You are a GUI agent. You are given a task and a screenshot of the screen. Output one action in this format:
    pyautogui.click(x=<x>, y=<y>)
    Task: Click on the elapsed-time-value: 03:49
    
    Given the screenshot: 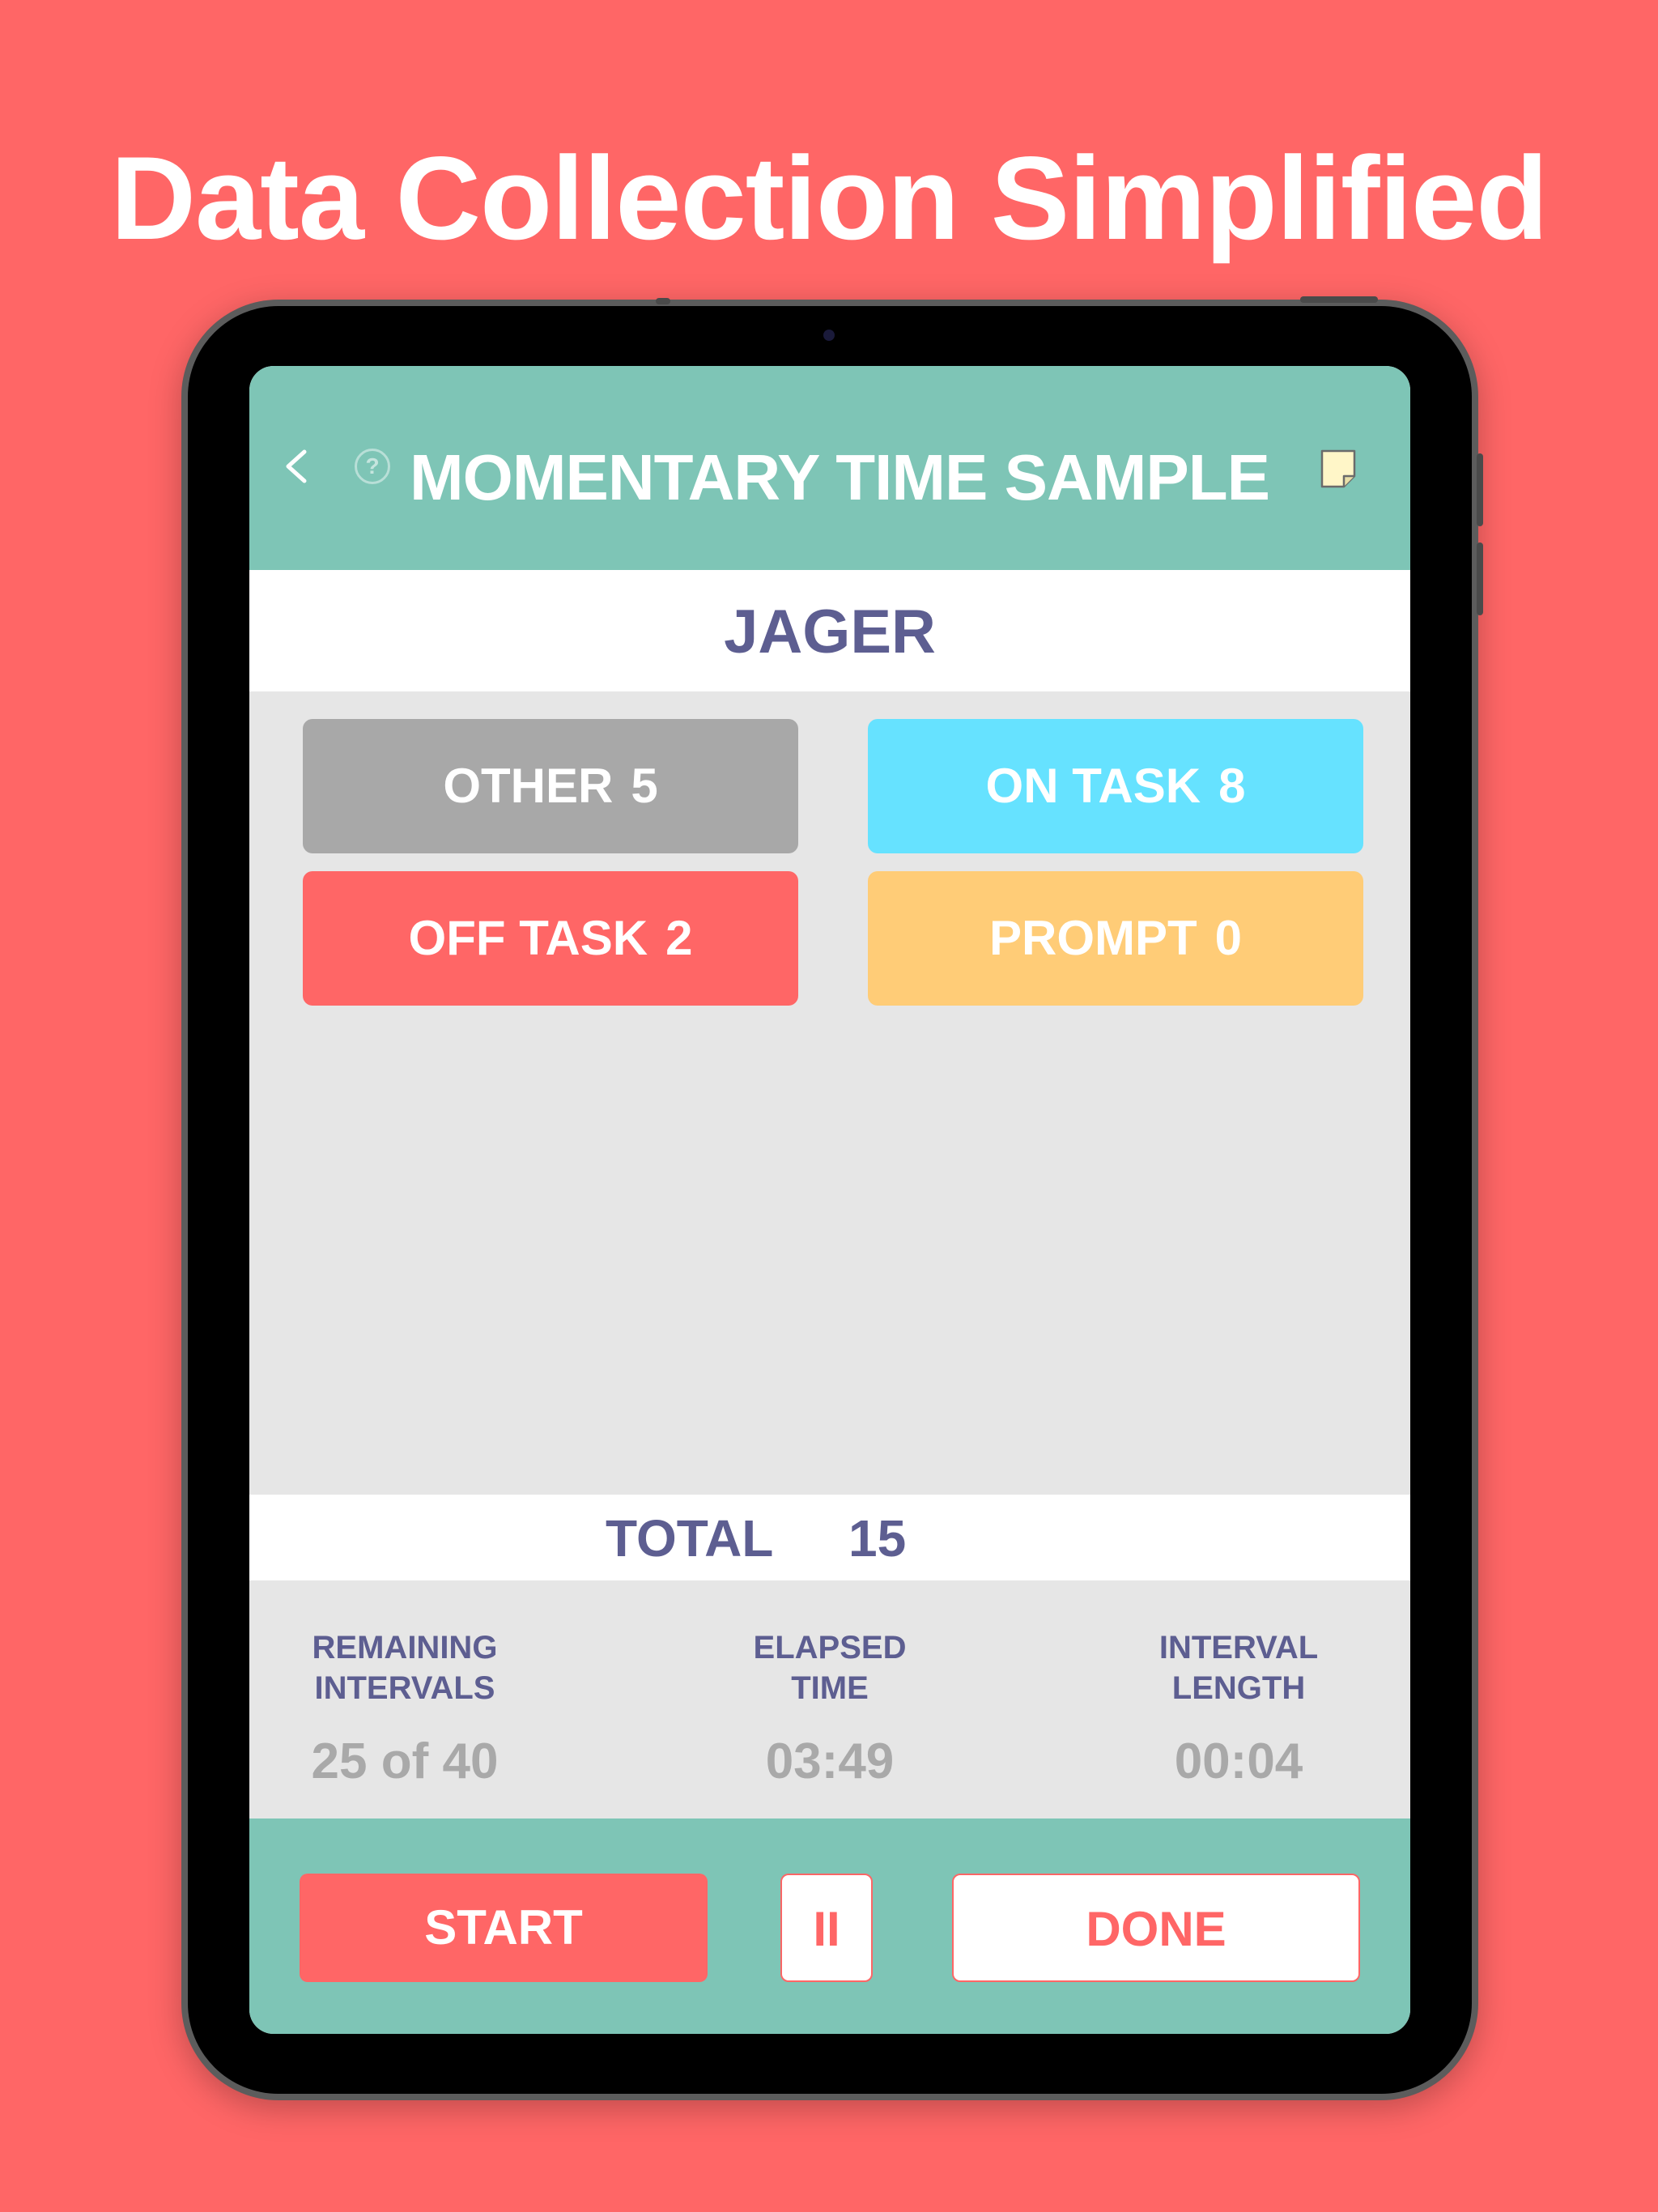 What is the action you would take?
    pyautogui.click(x=830, y=1761)
    